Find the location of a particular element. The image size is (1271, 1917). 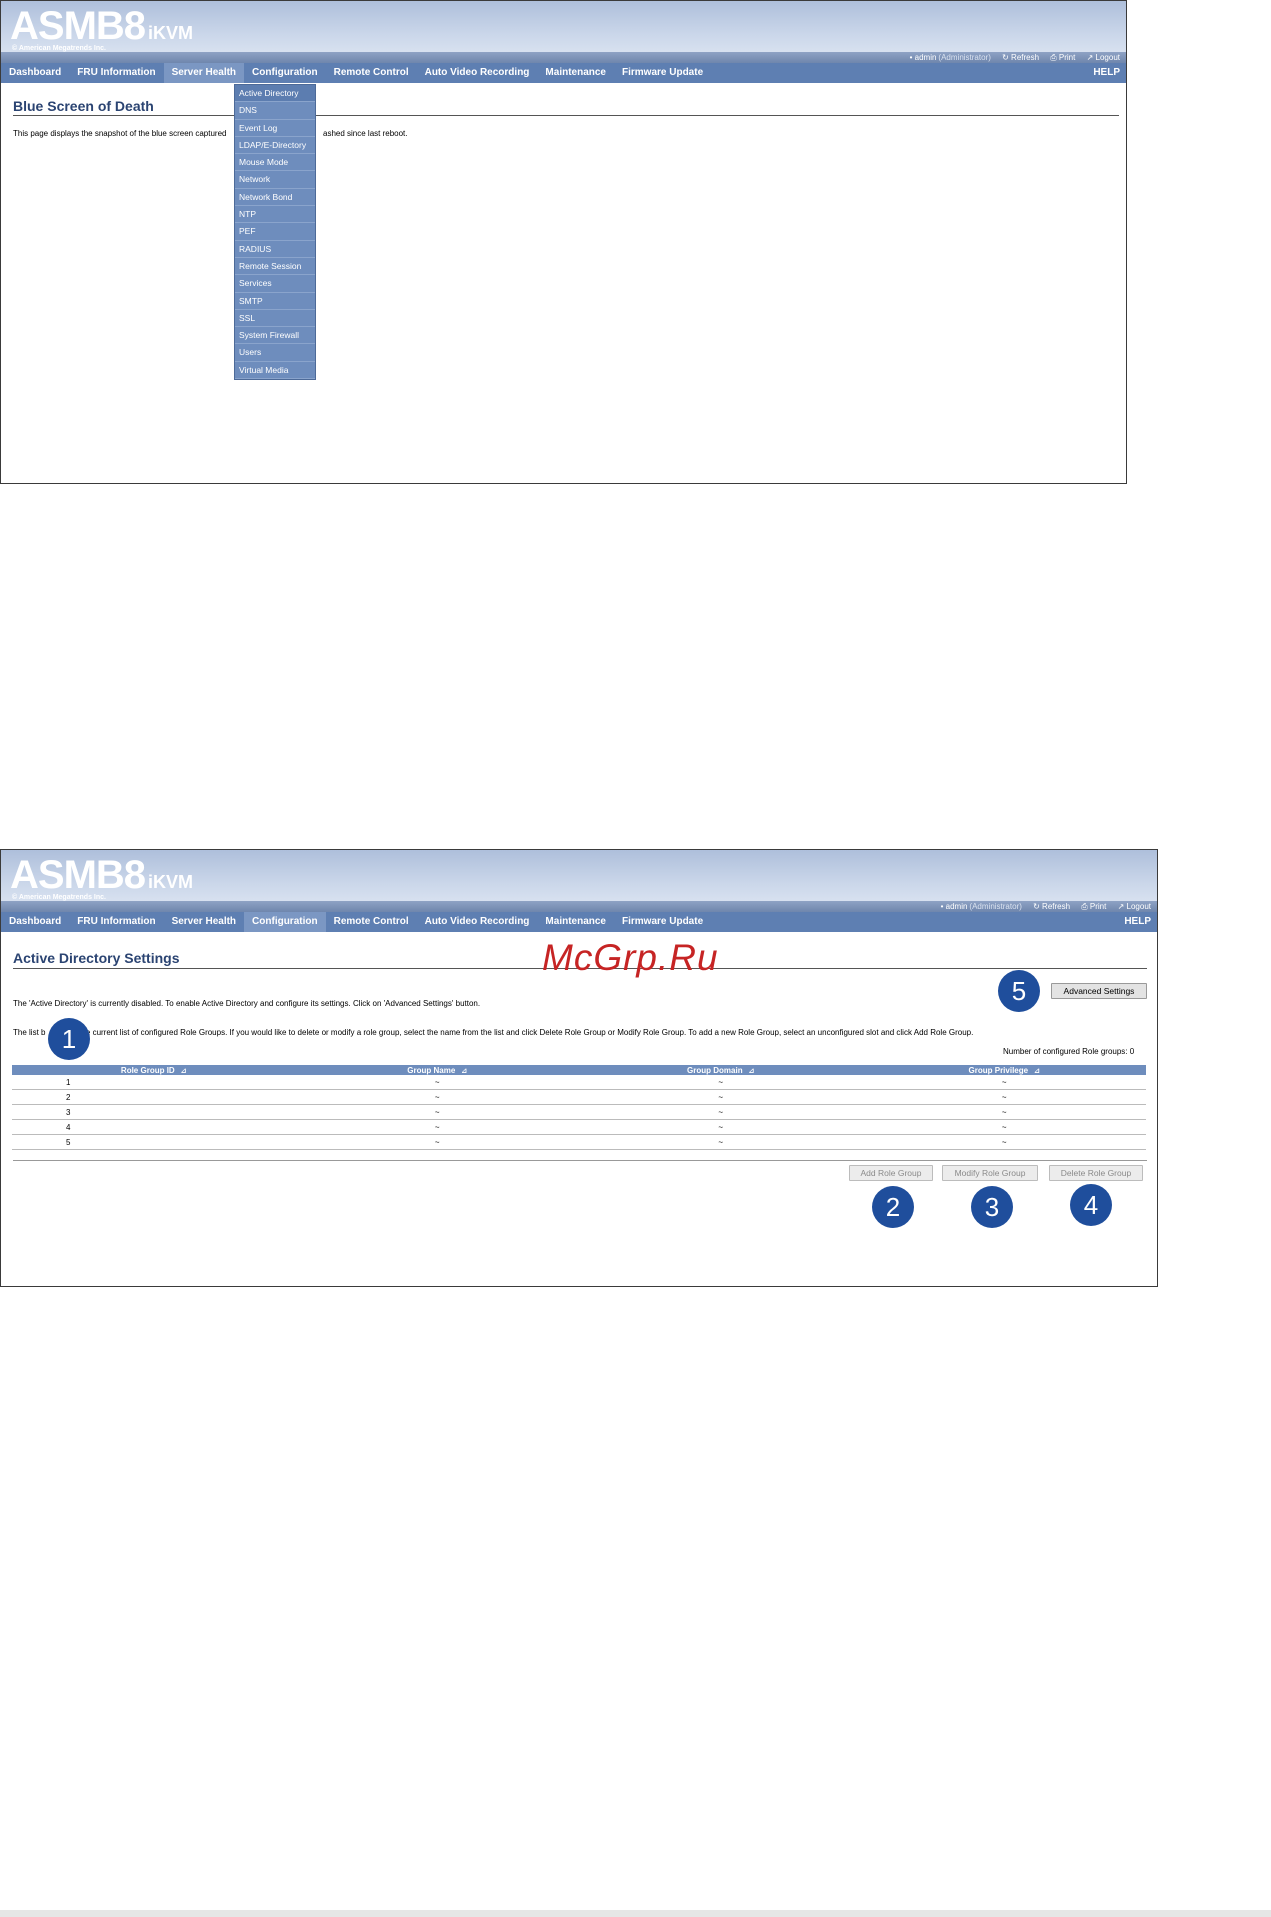

table-row: 4 ~ ~ ~ is located at coordinates (579, 1127).